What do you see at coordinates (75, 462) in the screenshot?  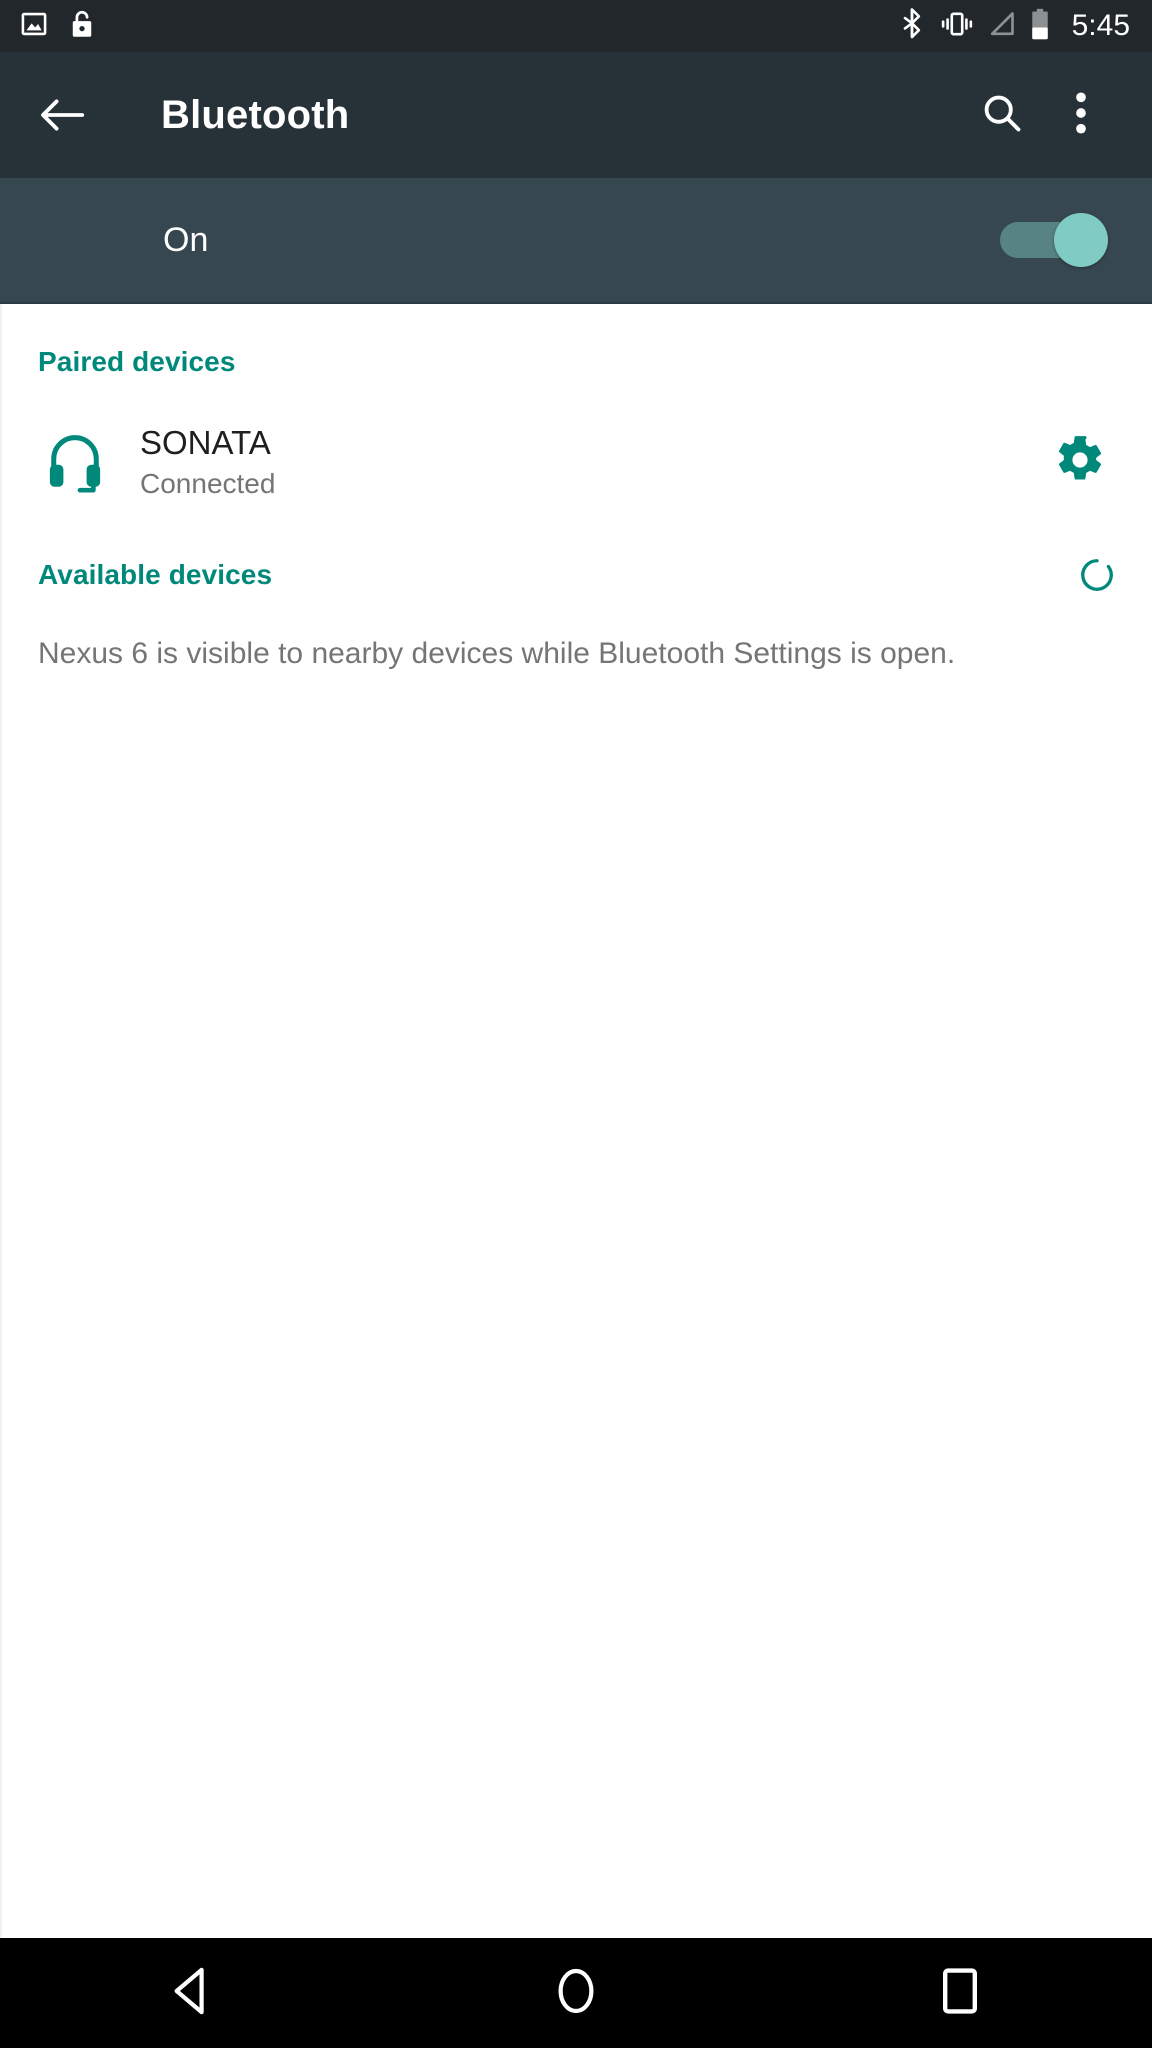 I see `headset-icon` at bounding box center [75, 462].